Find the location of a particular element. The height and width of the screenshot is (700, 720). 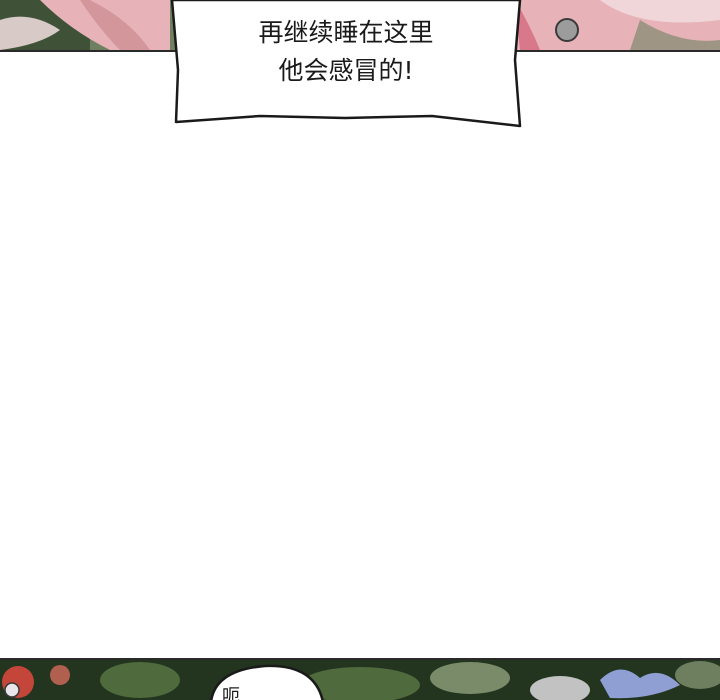

bottom-panel-art is located at coordinates (360, 680).